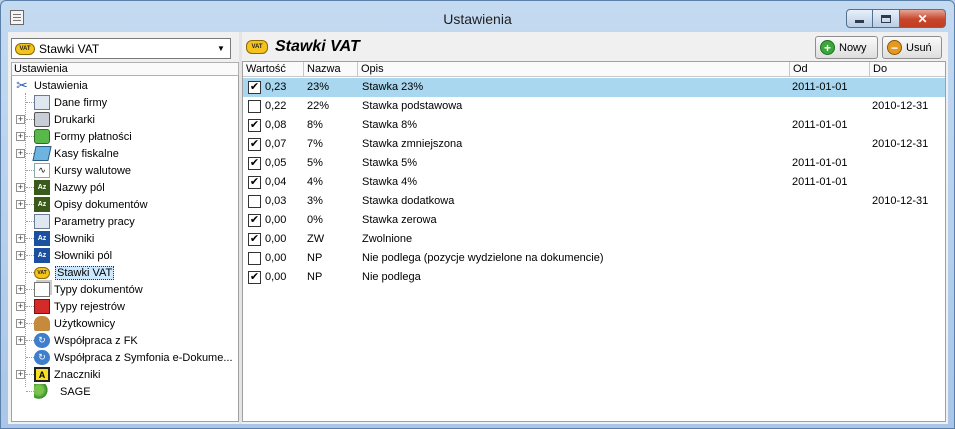 Image resolution: width=955 pixels, height=429 pixels. What do you see at coordinates (594, 182) in the screenshot?
I see `table-row: ✔ 0,04 4% Stawka 4% 2011-01-01` at bounding box center [594, 182].